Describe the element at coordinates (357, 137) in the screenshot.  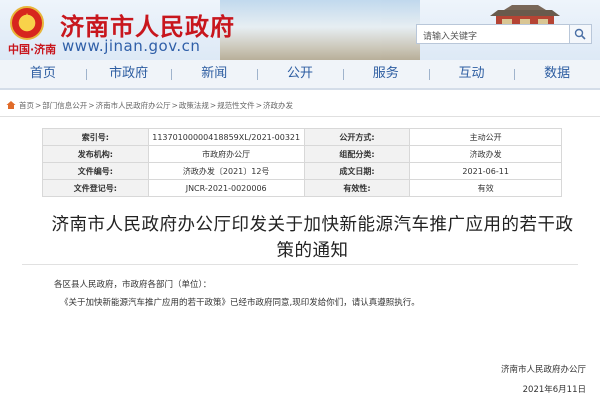
I see `meta-key: 公开方式:` at that location.